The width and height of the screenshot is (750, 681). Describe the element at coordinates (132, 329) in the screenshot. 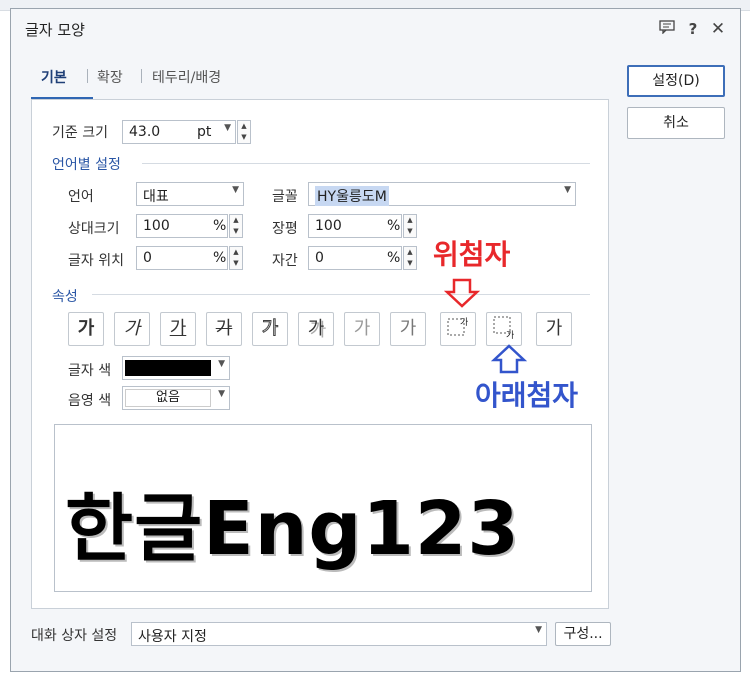

I see `italic-button: 가` at that location.